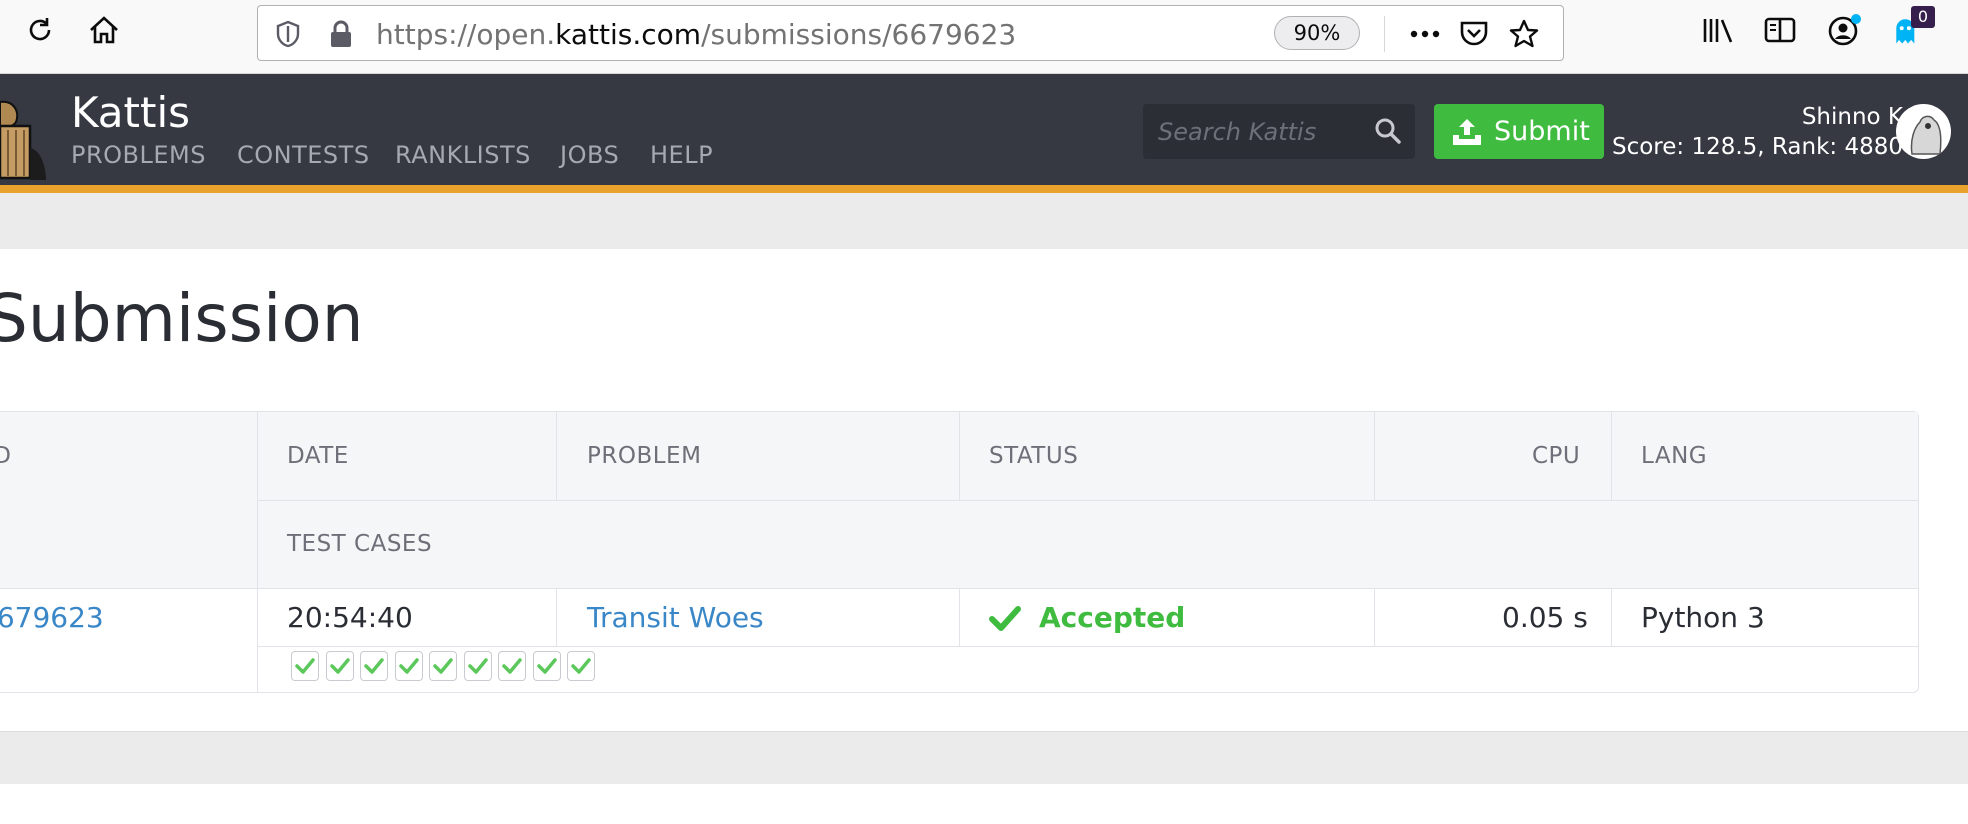 This screenshot has width=1968, height=824. Describe the element at coordinates (1374, 617) in the screenshot. I see `col-divider-cpu-row` at that location.